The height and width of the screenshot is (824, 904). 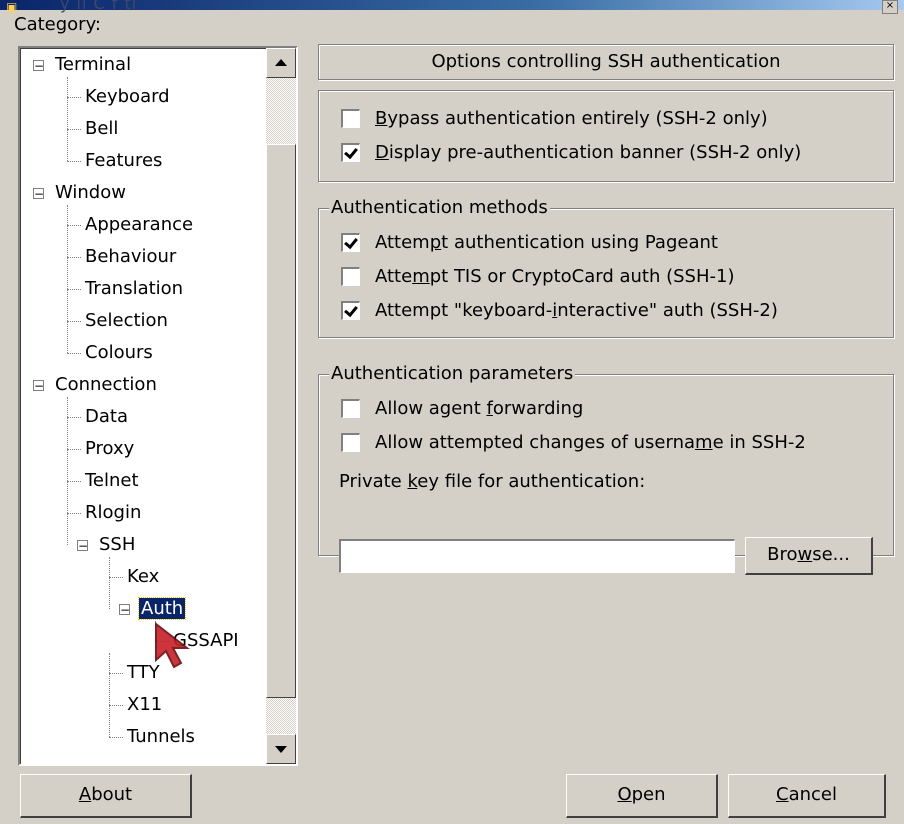 I want to click on tree-item-label: Auth, so click(x=162, y=608).